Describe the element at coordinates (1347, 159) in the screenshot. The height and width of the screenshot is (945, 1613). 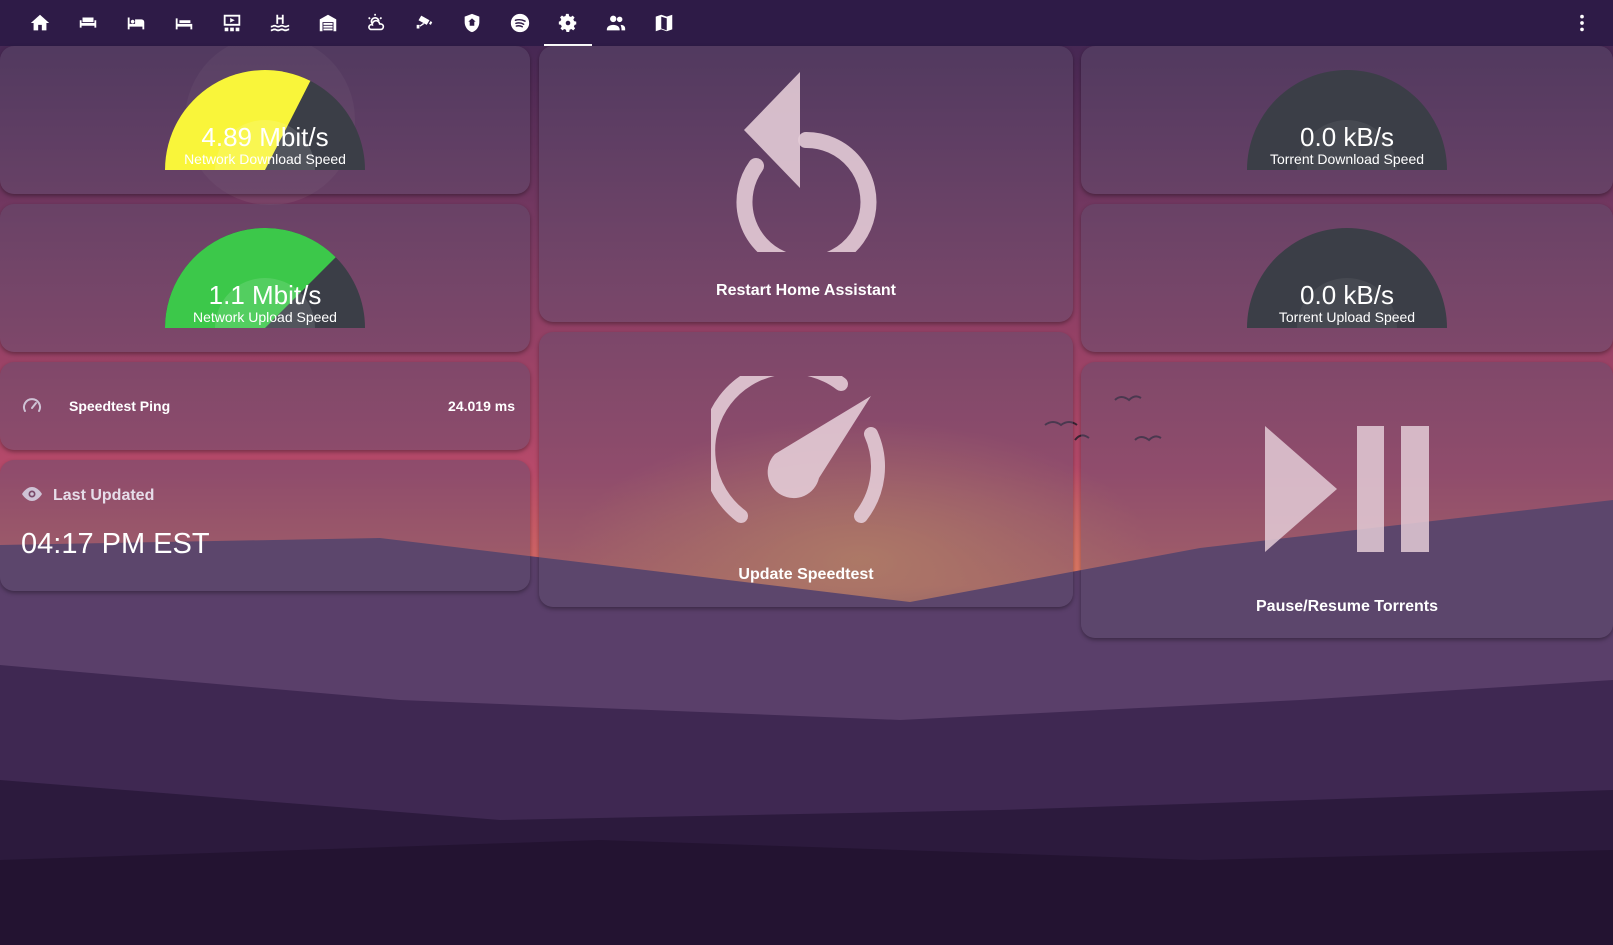
I see `gauge-name: Torrent Download Speed` at that location.